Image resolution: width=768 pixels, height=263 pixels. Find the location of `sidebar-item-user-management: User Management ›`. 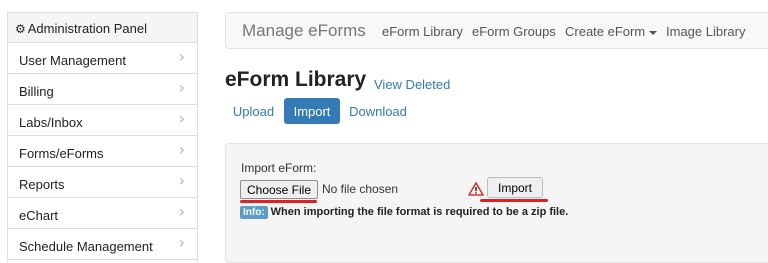

sidebar-item-user-management: User Management › is located at coordinates (102, 58).